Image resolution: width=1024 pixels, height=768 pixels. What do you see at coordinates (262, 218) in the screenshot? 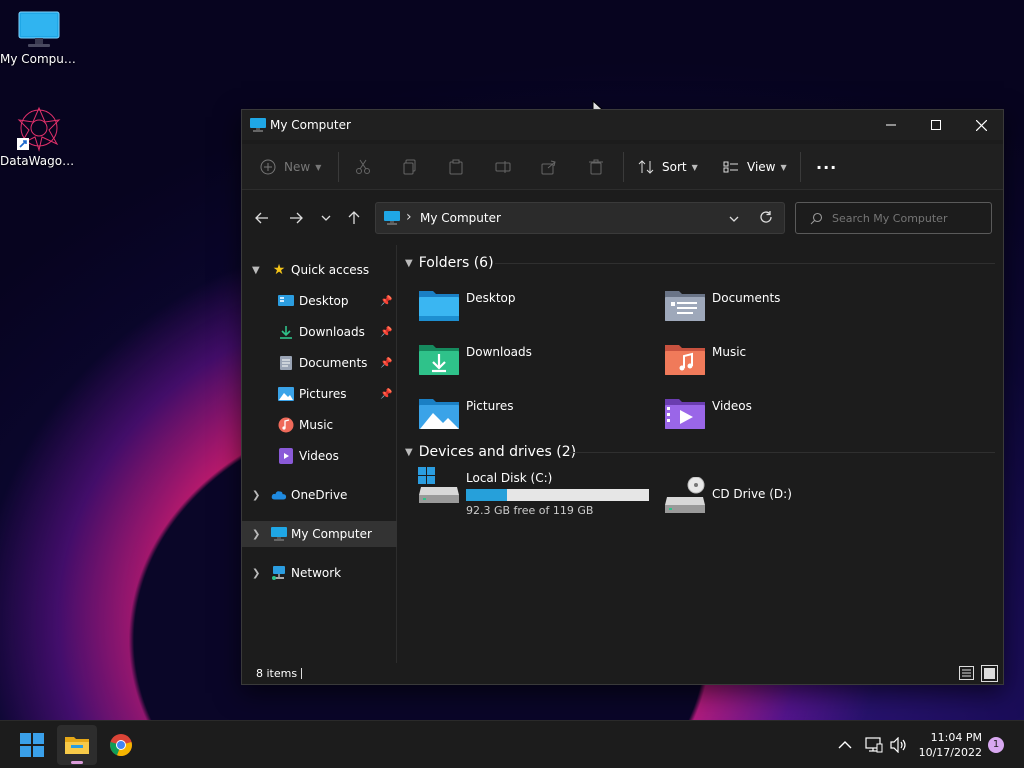
I see `back-button` at bounding box center [262, 218].